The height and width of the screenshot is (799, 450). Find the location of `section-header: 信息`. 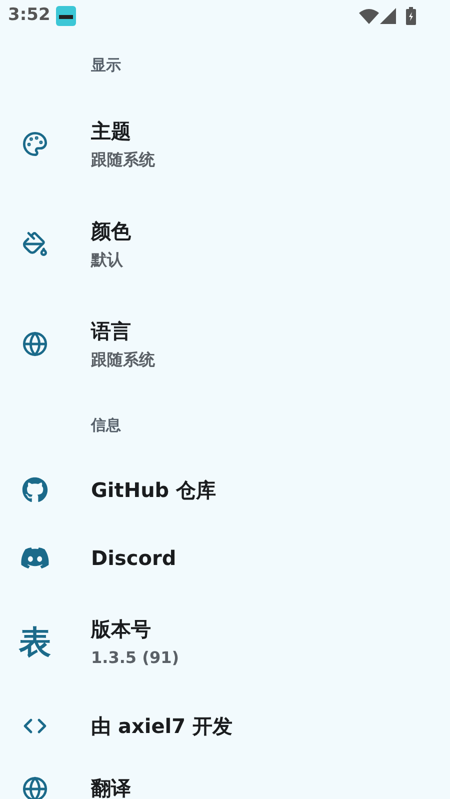

section-header: 信息 is located at coordinates (106, 425).